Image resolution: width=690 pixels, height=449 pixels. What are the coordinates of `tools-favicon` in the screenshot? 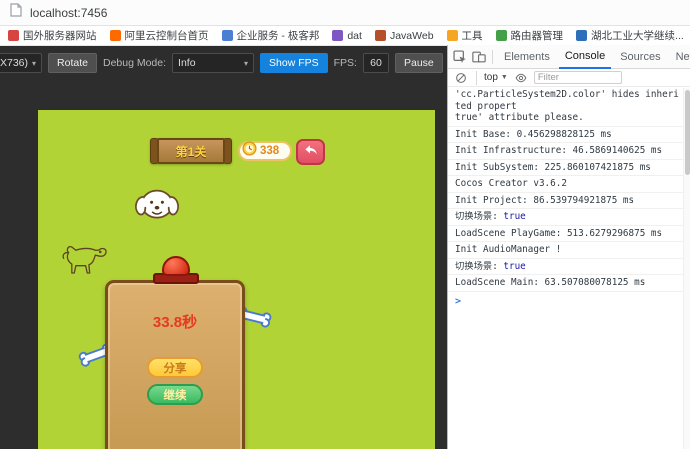 It's located at (452, 35).